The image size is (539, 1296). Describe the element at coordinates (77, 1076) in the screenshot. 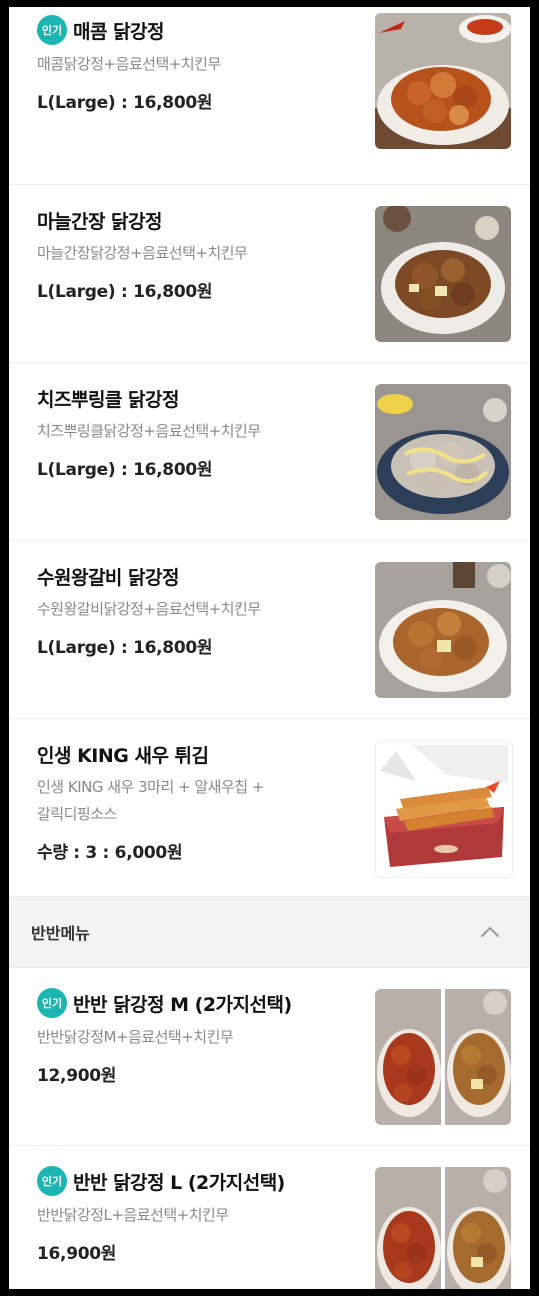

I see `menu-price: 12,900원` at that location.